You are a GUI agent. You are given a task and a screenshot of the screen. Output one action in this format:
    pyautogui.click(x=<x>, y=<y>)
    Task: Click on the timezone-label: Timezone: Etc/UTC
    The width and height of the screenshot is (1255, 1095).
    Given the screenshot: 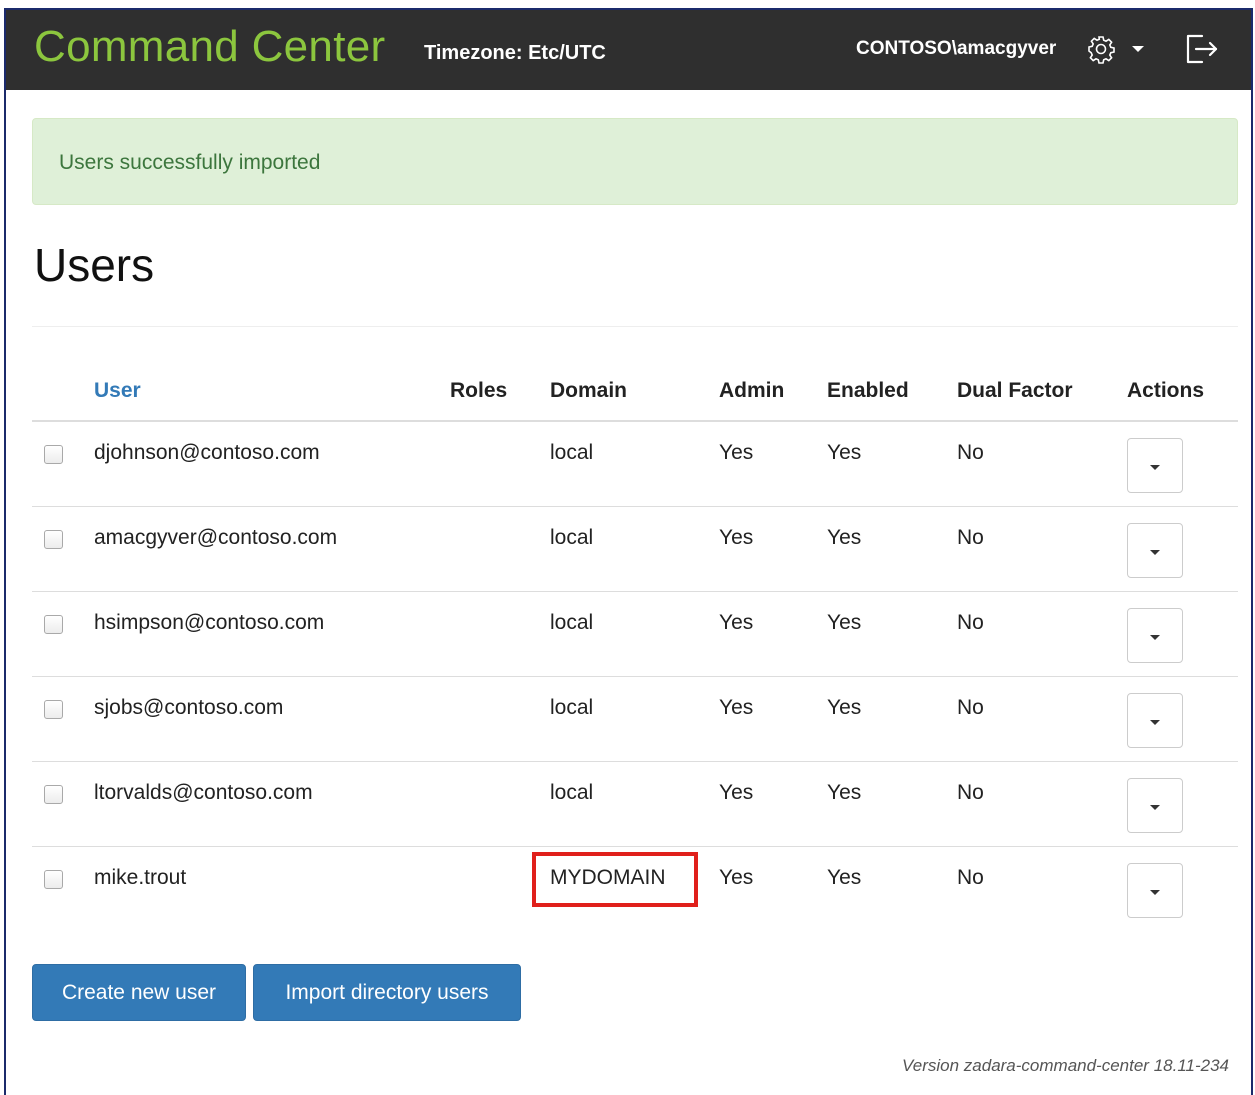 What is the action you would take?
    pyautogui.click(x=515, y=53)
    